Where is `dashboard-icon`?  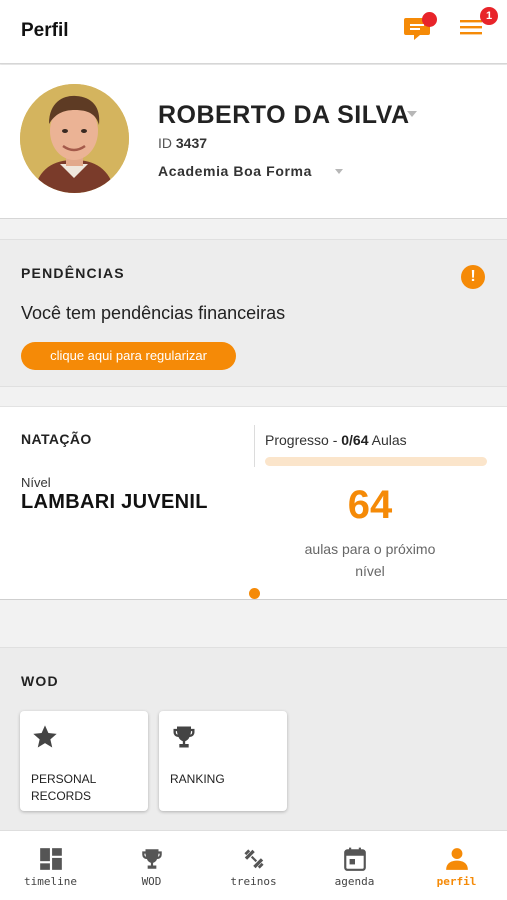
dashboard-icon is located at coordinates (51, 859).